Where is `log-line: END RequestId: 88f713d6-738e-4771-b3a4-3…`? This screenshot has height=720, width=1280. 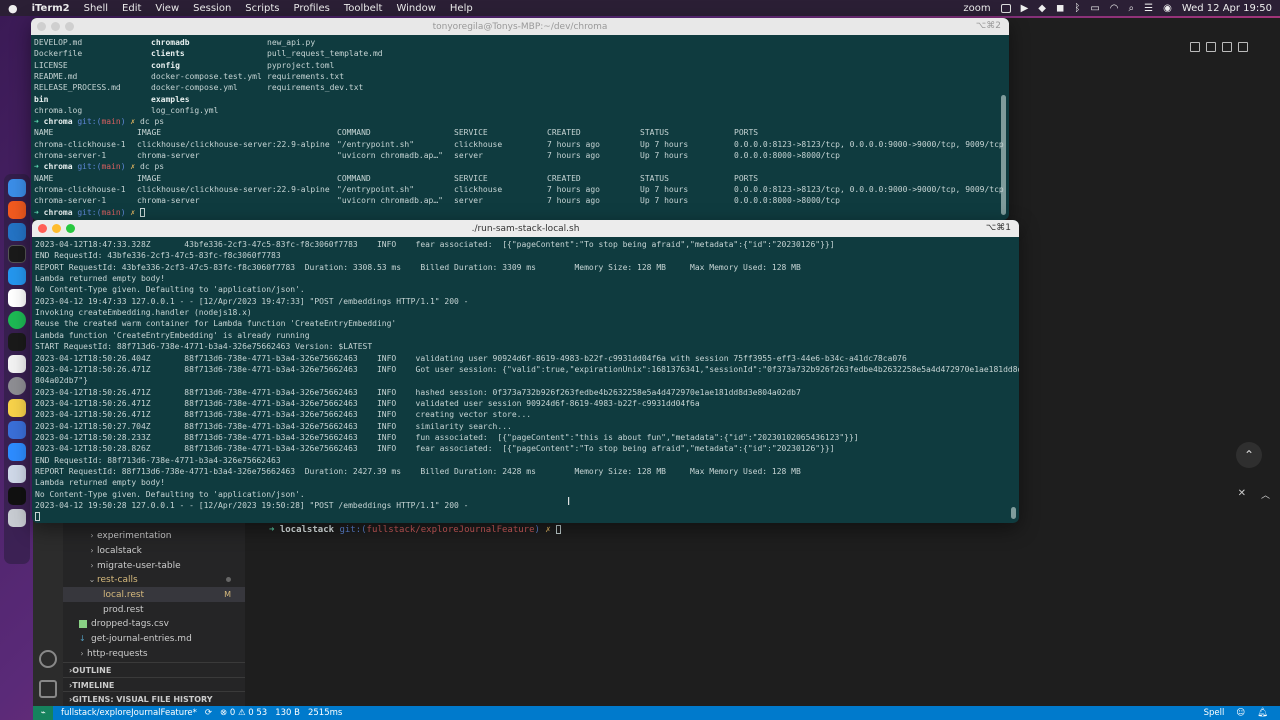
log-line: END RequestId: 88f713d6-738e-4771-b3a4-3… is located at coordinates (158, 460).